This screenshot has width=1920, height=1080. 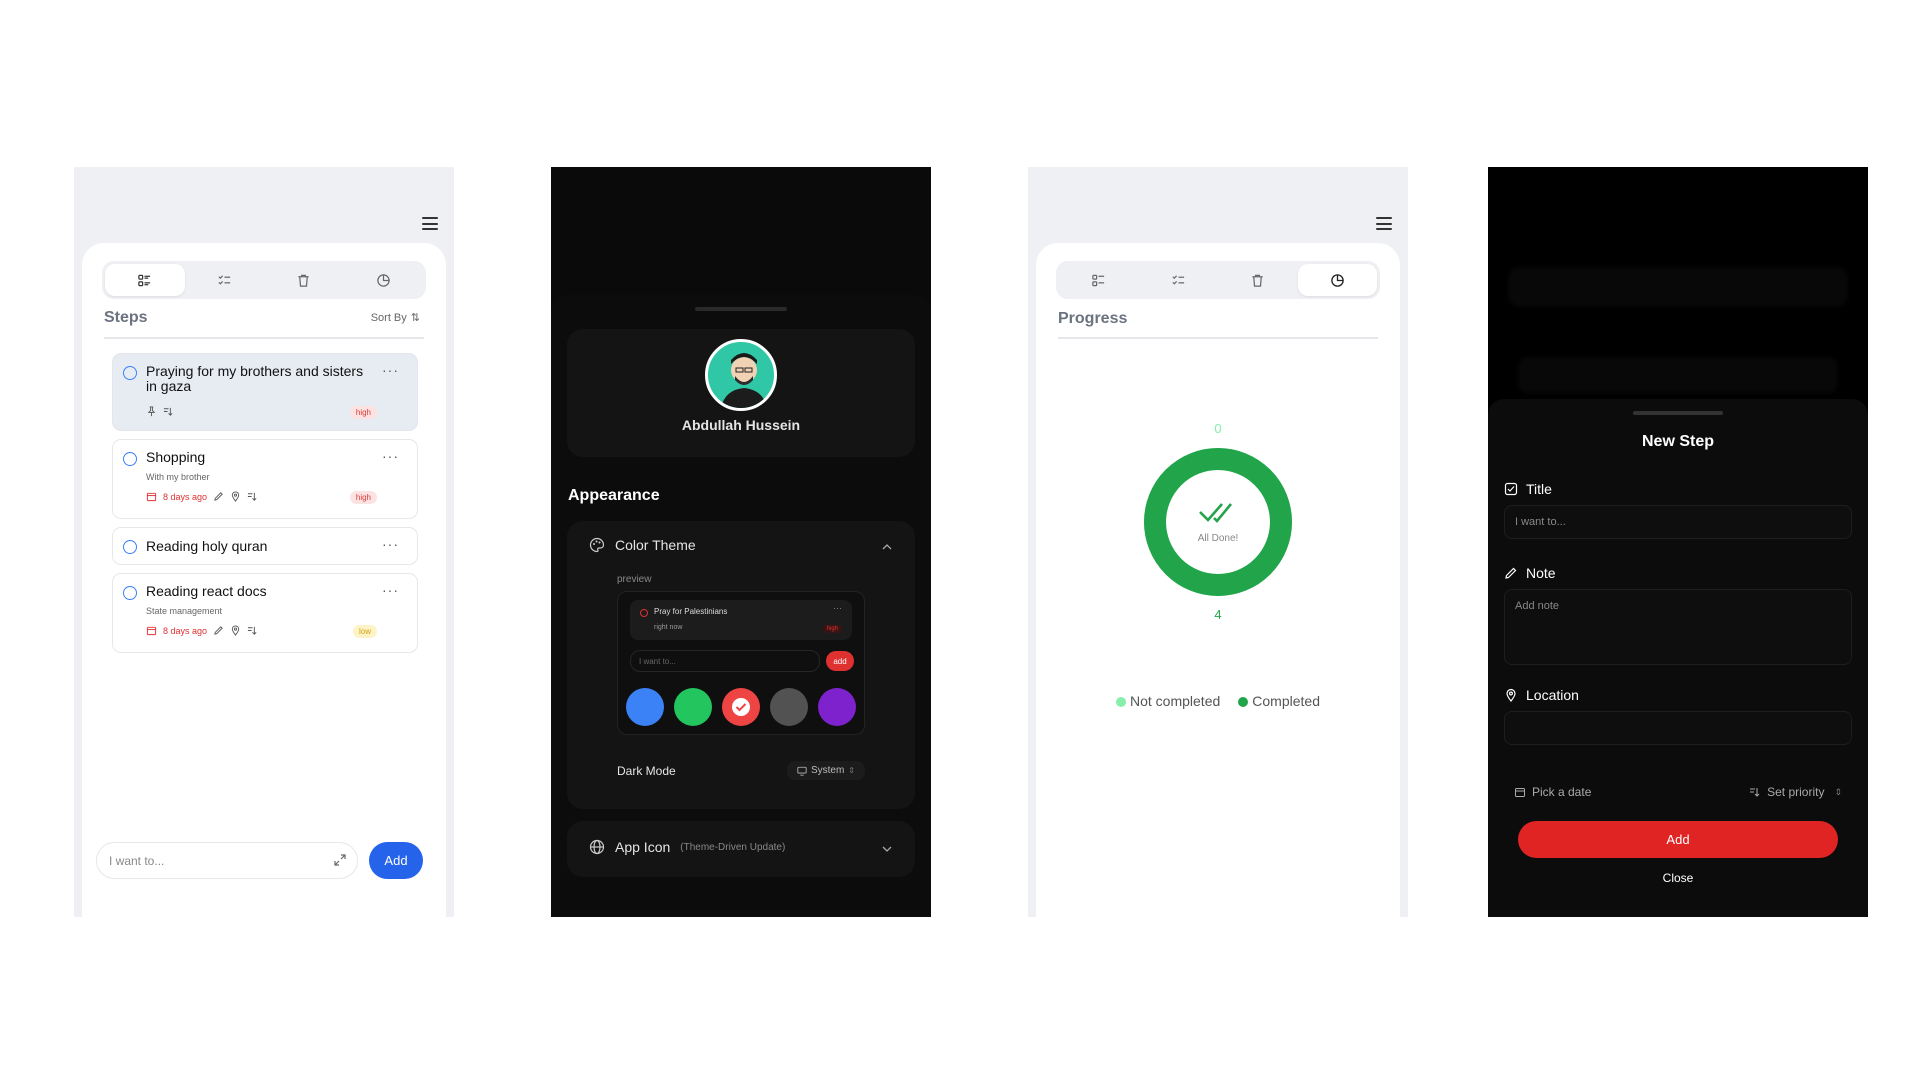 What do you see at coordinates (840, 661) in the screenshot?
I see `preview-add-button: add` at bounding box center [840, 661].